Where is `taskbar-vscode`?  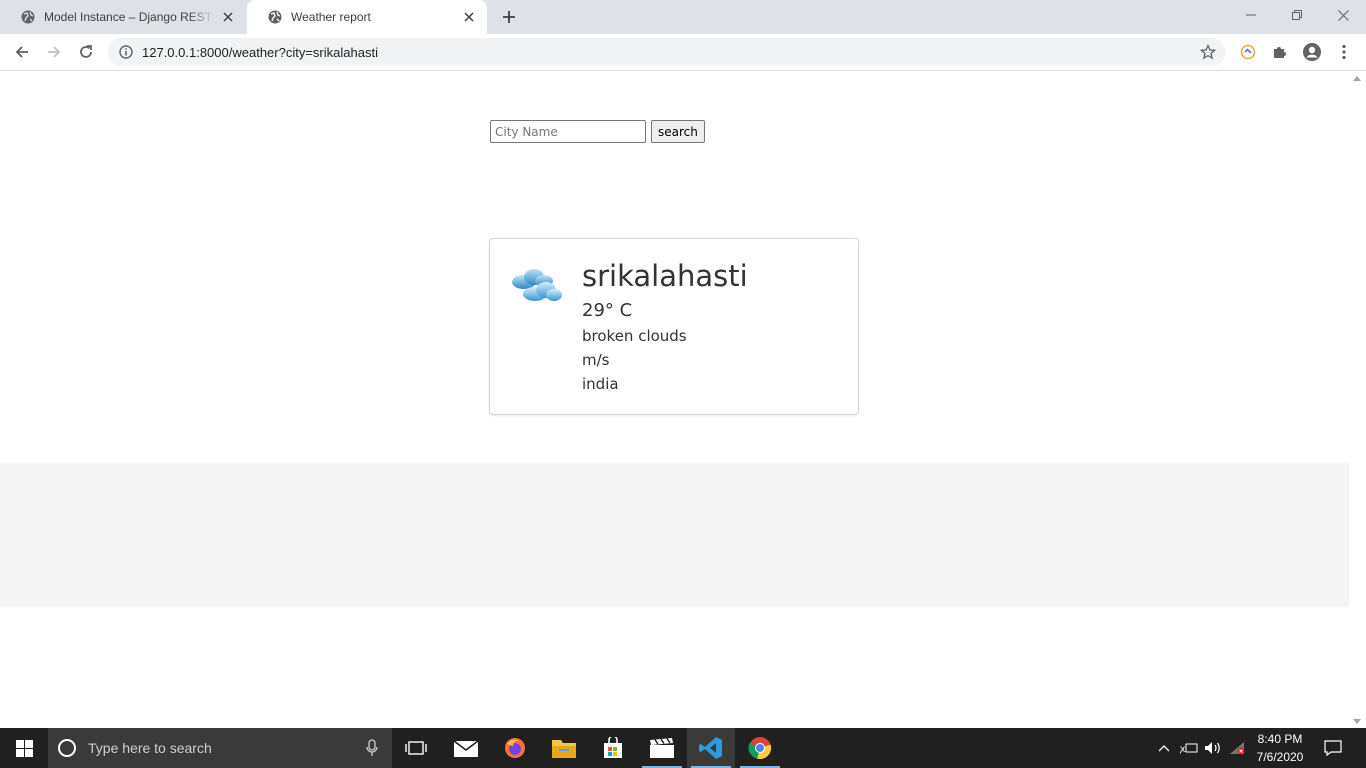 taskbar-vscode is located at coordinates (711, 748).